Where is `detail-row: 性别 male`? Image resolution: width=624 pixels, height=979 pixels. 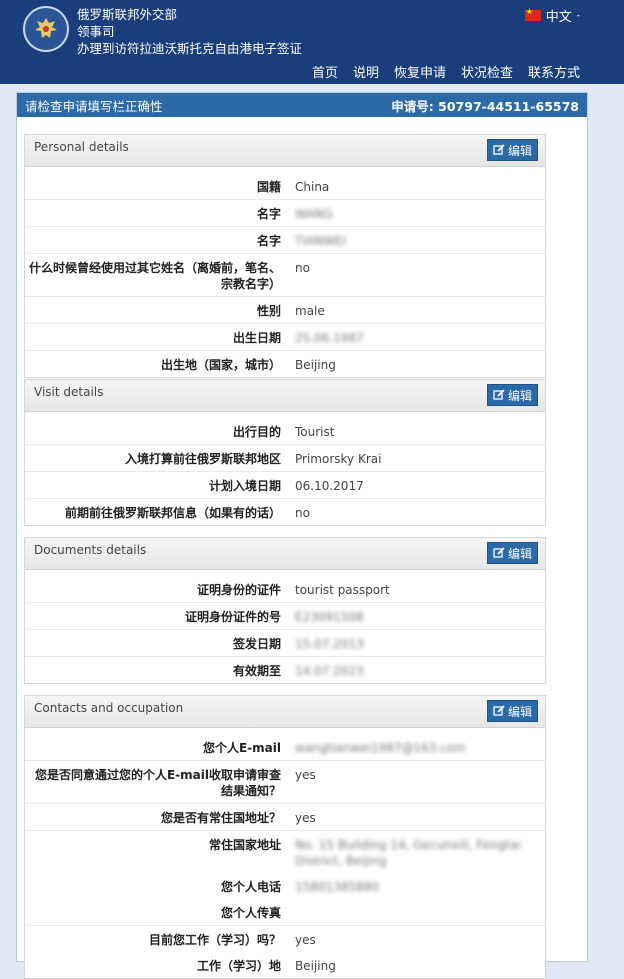
detail-row: 性别 male is located at coordinates (285, 310).